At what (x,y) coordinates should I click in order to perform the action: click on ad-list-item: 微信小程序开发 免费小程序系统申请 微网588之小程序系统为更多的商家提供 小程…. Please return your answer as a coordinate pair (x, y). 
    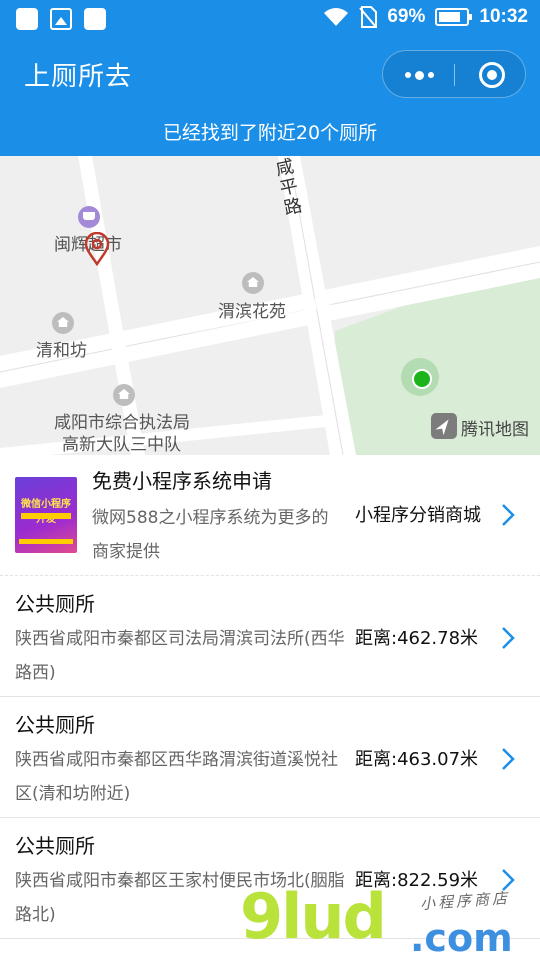
    Looking at the image, I should click on (270, 515).